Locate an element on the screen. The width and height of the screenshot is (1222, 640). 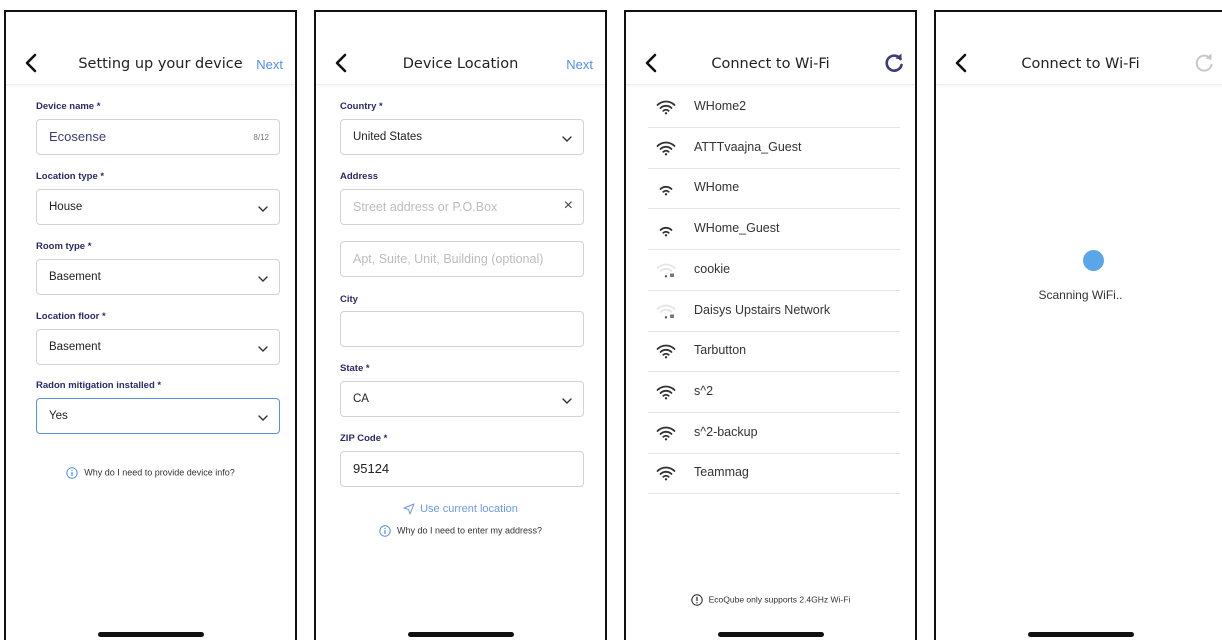
wifi-network-row: cookie is located at coordinates (774, 270).